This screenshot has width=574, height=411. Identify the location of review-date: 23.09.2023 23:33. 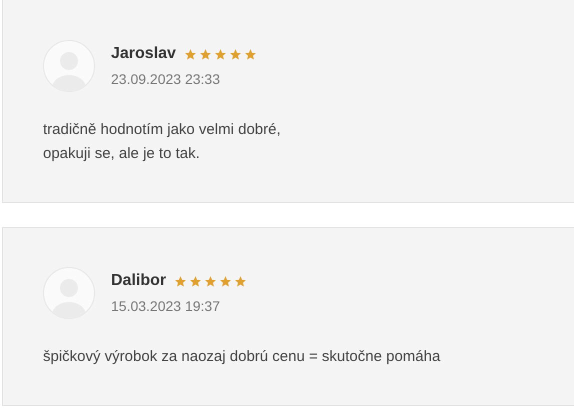
(166, 79).